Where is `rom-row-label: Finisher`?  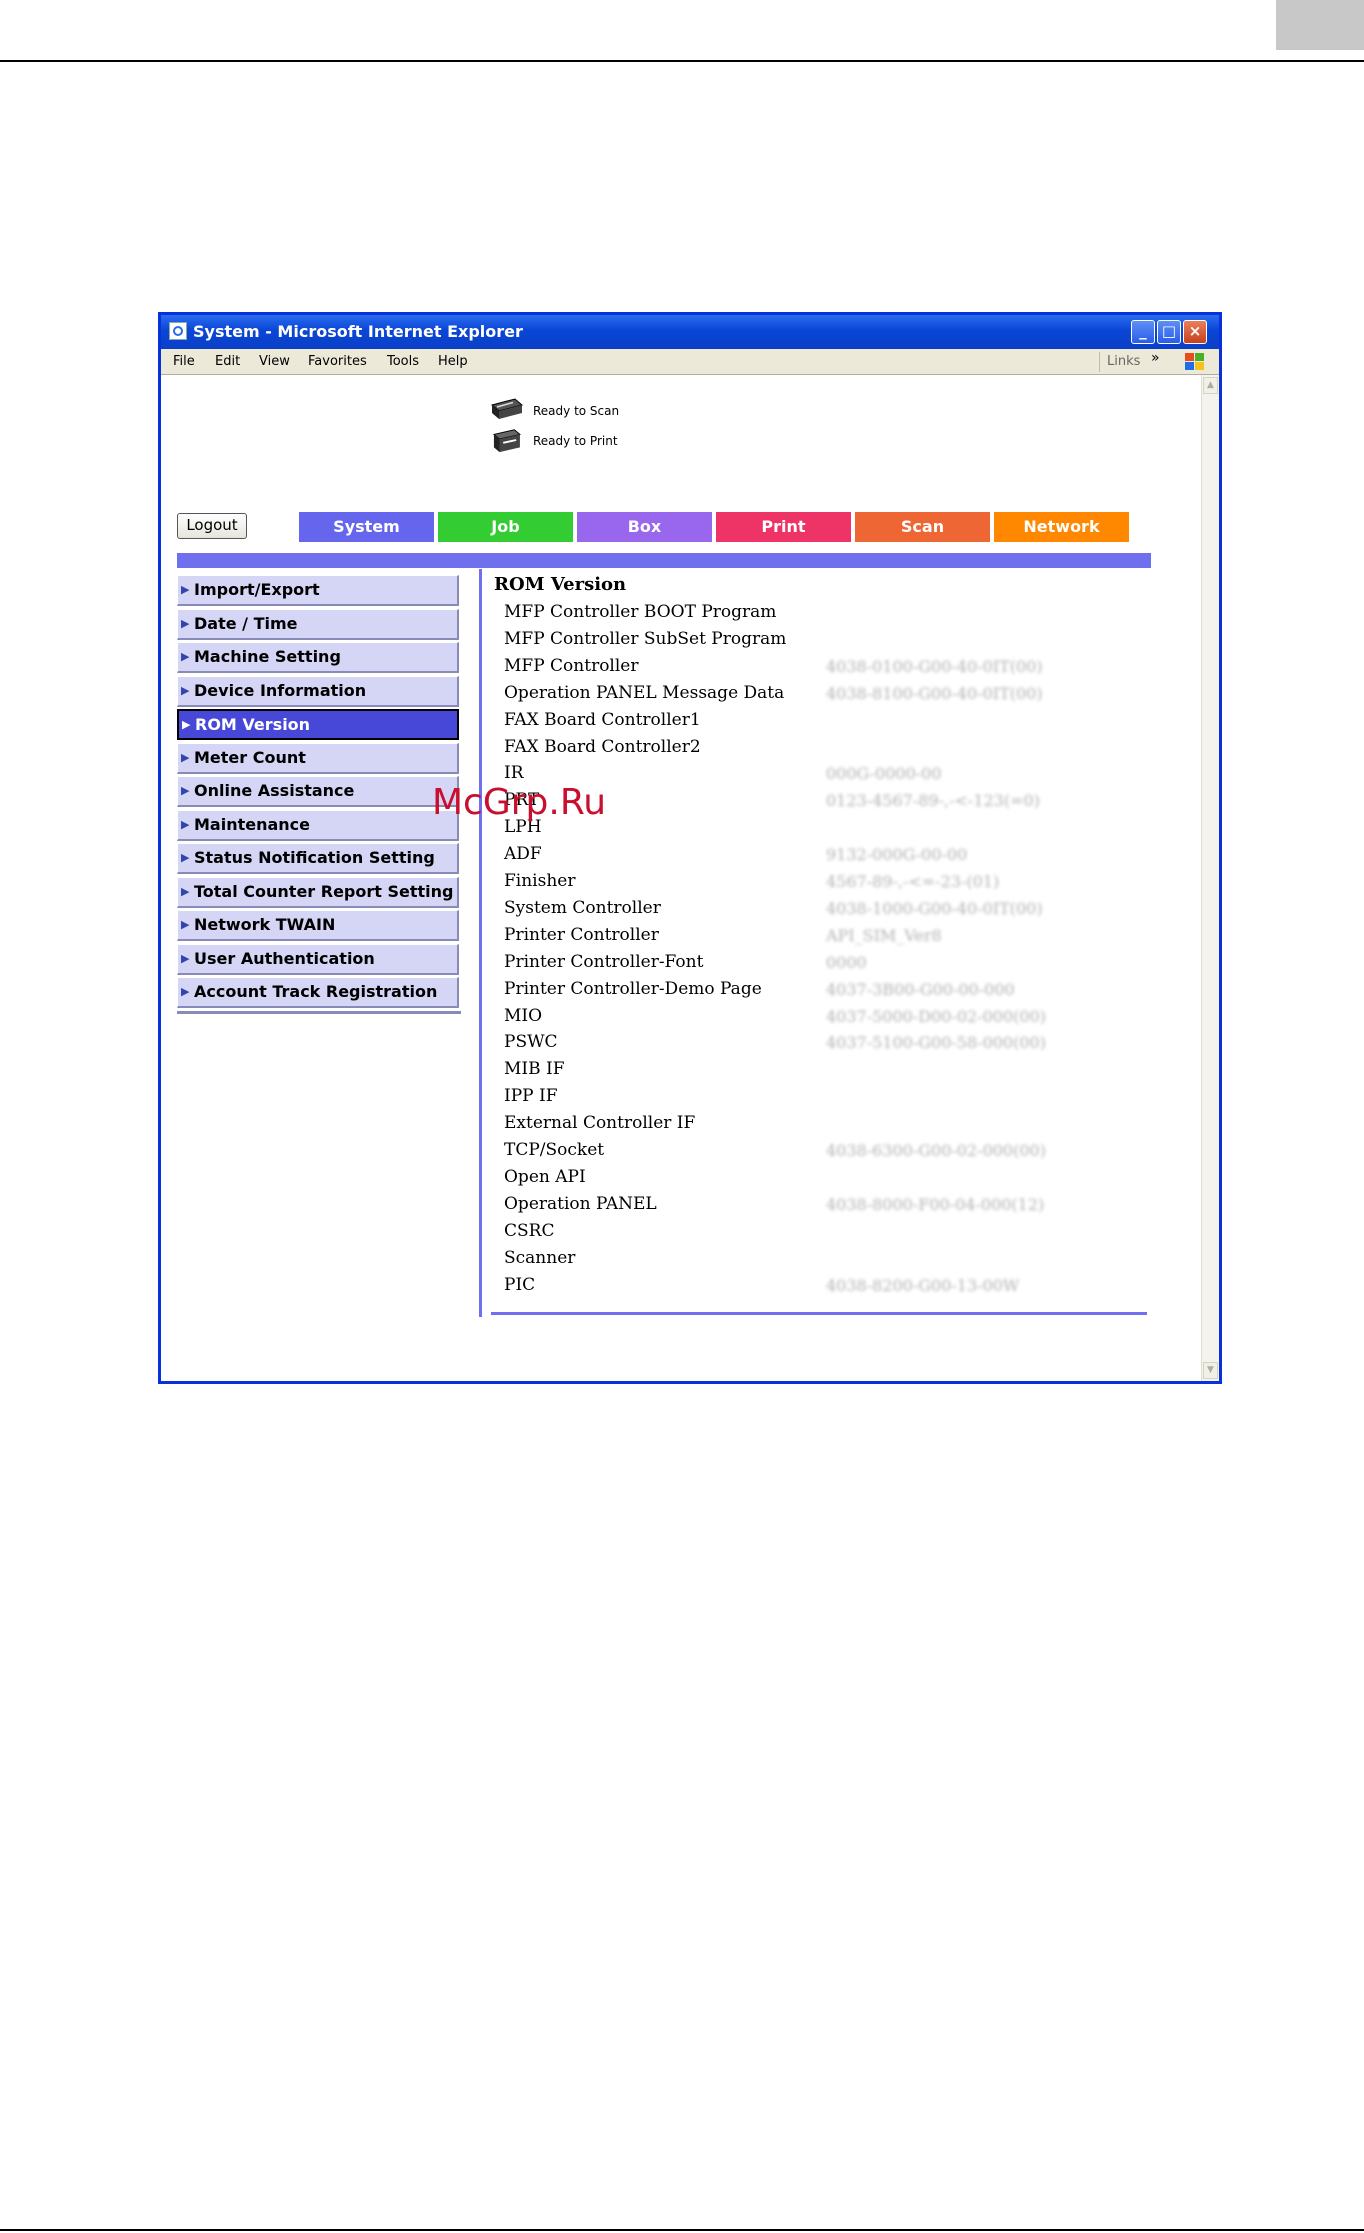 rom-row-label: Finisher is located at coordinates (540, 881).